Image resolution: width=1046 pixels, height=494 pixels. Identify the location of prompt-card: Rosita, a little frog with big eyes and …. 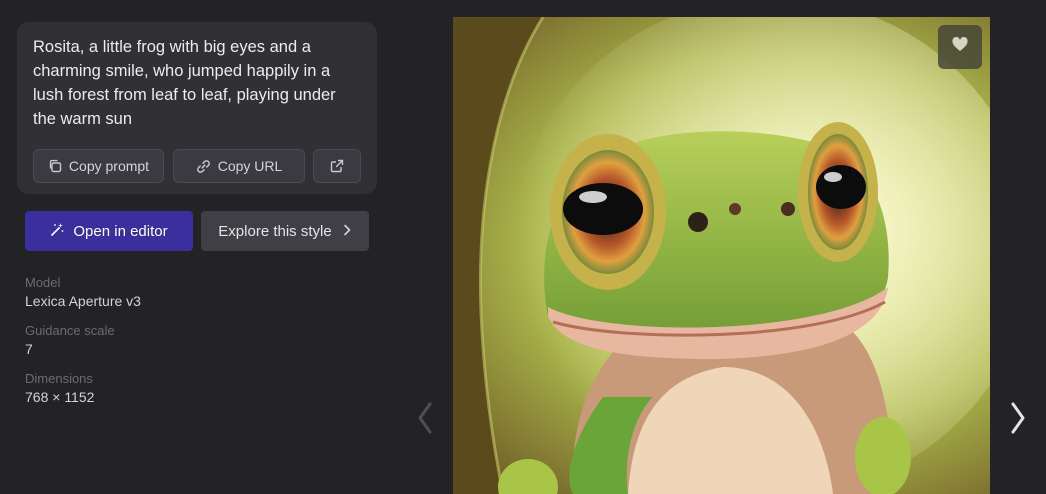
(197, 108).